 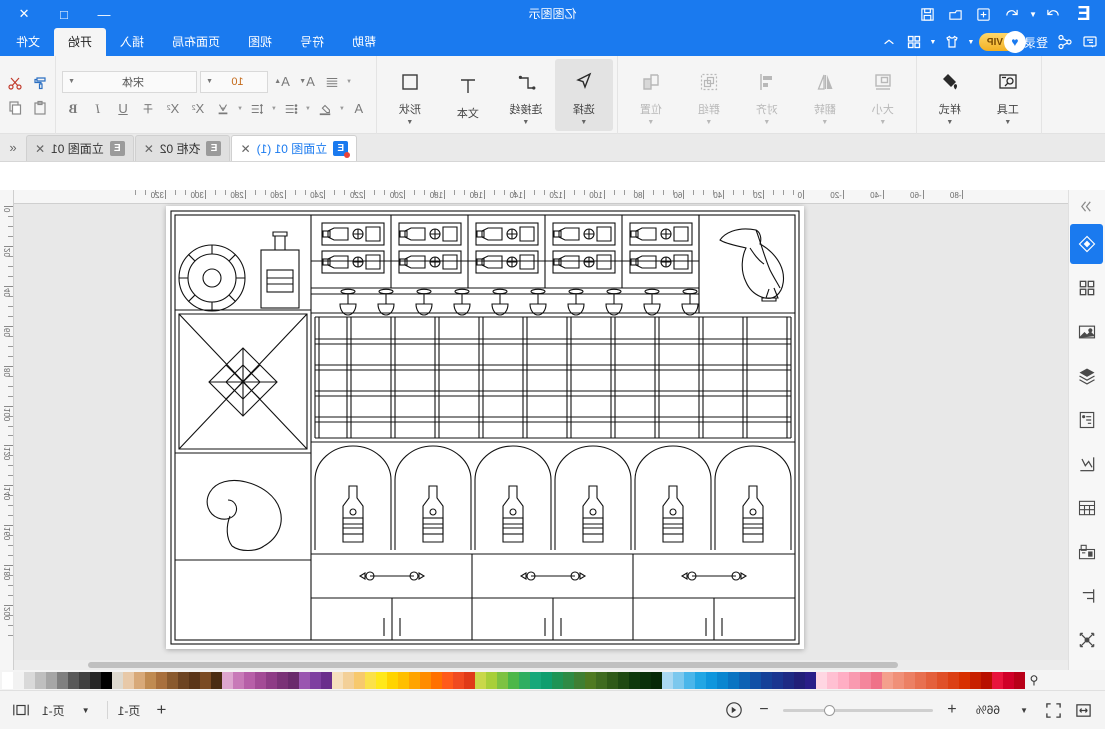 What do you see at coordinates (312, 42) in the screenshot?
I see `tab-fuhao: 符号` at bounding box center [312, 42].